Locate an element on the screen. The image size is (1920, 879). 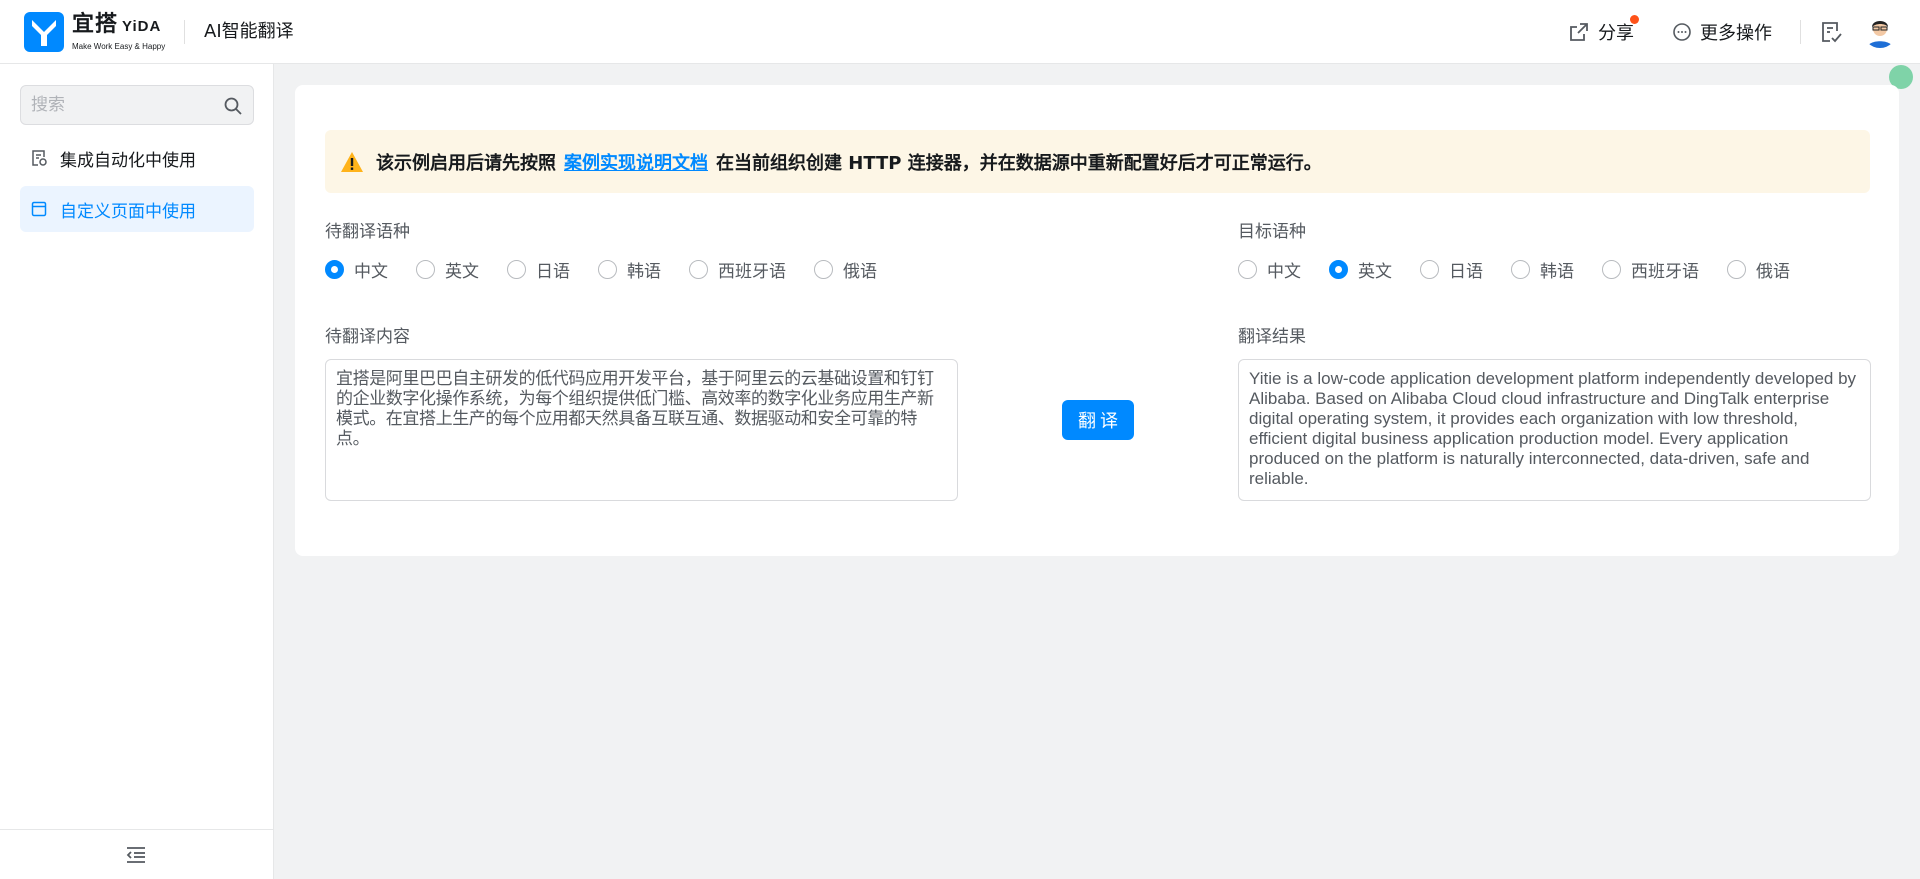
avatar-icon is located at coordinates (1880, 31).